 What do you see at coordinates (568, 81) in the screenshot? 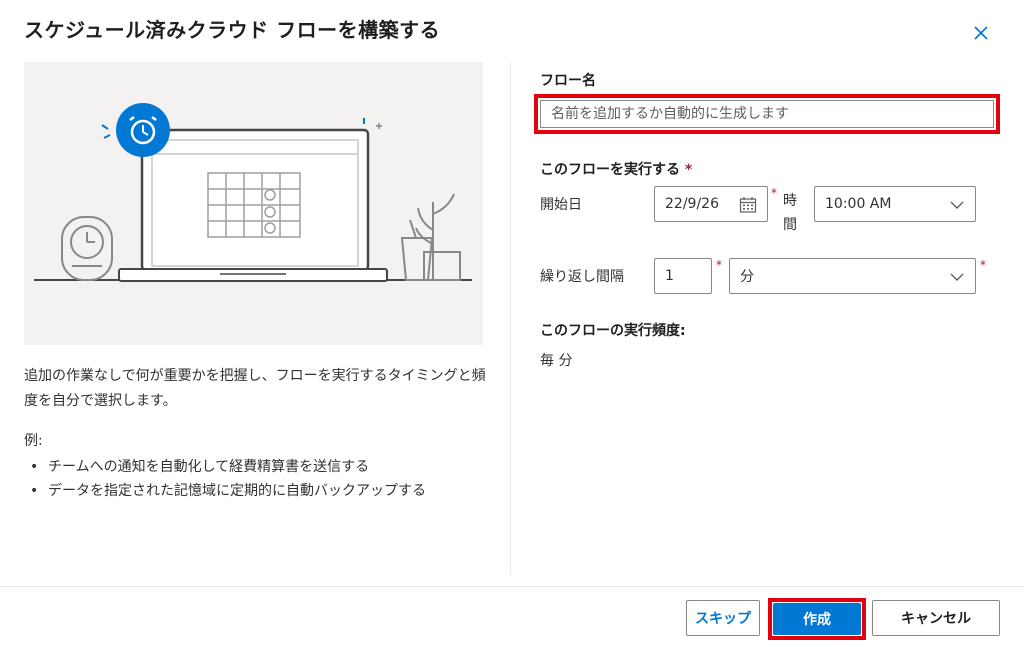
I see `flow-name-label: フロー名` at bounding box center [568, 81].